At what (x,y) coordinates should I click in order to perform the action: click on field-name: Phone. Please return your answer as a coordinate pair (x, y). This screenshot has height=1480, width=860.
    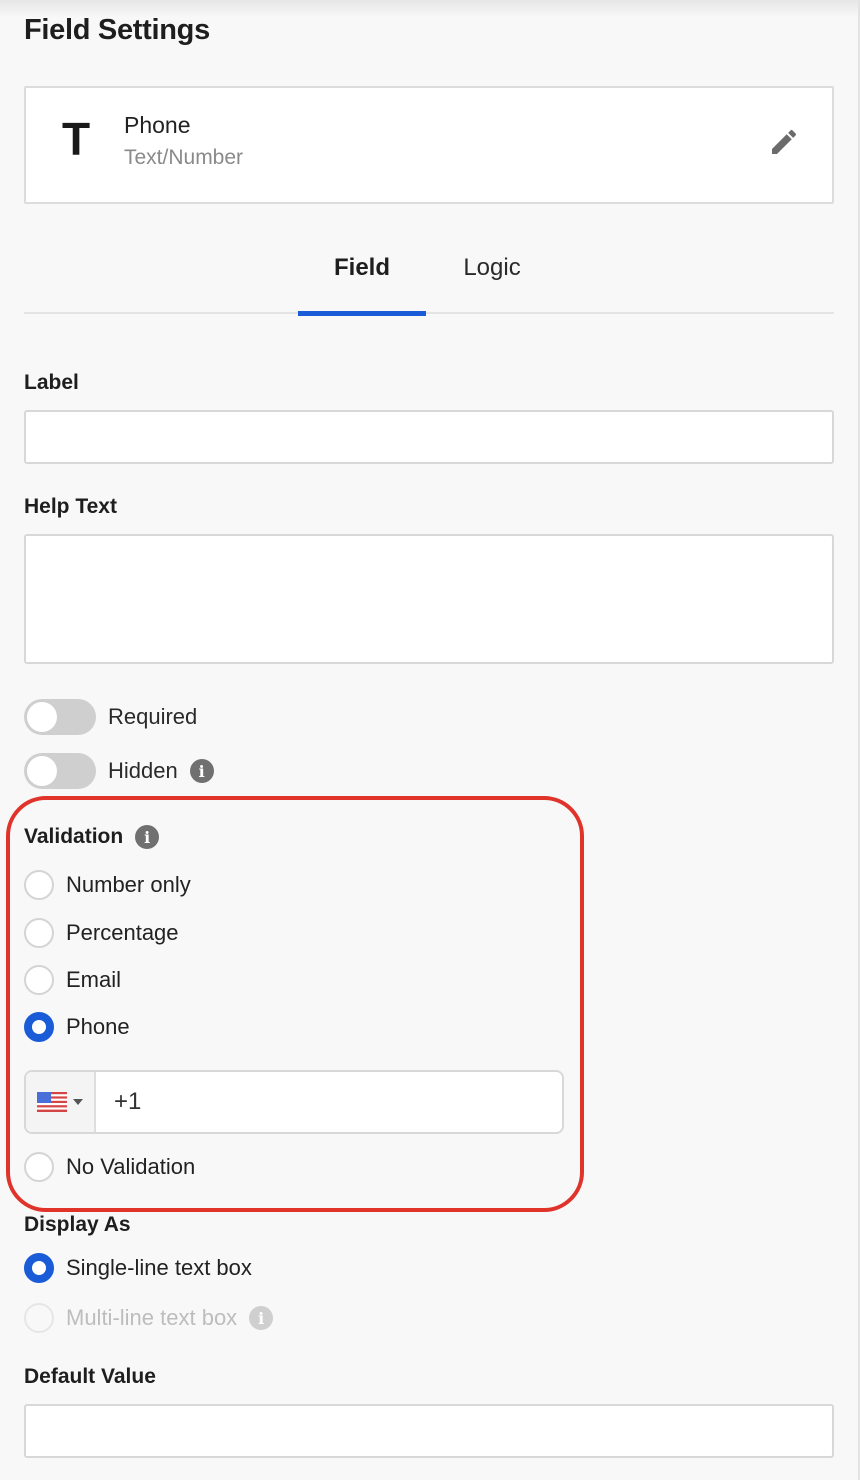
    Looking at the image, I should click on (157, 125).